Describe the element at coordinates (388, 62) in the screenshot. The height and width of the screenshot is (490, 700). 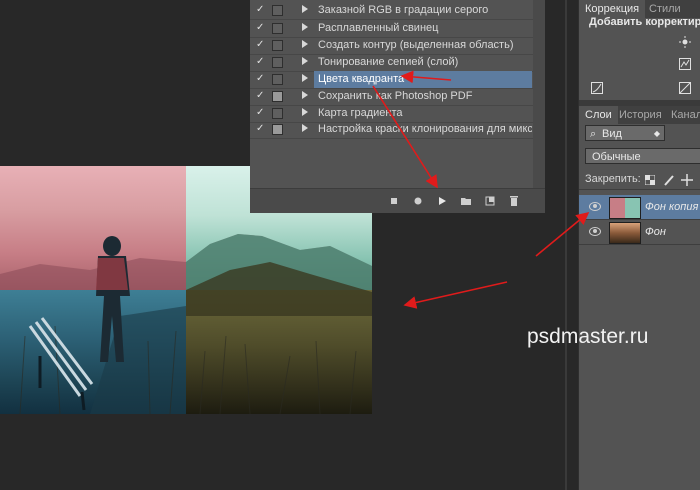
I see `action-name: Тонирование сепией (слой)` at that location.